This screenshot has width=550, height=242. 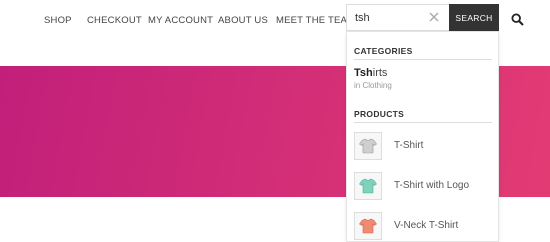 I want to click on products-heading: PRODUCTS, so click(x=379, y=114).